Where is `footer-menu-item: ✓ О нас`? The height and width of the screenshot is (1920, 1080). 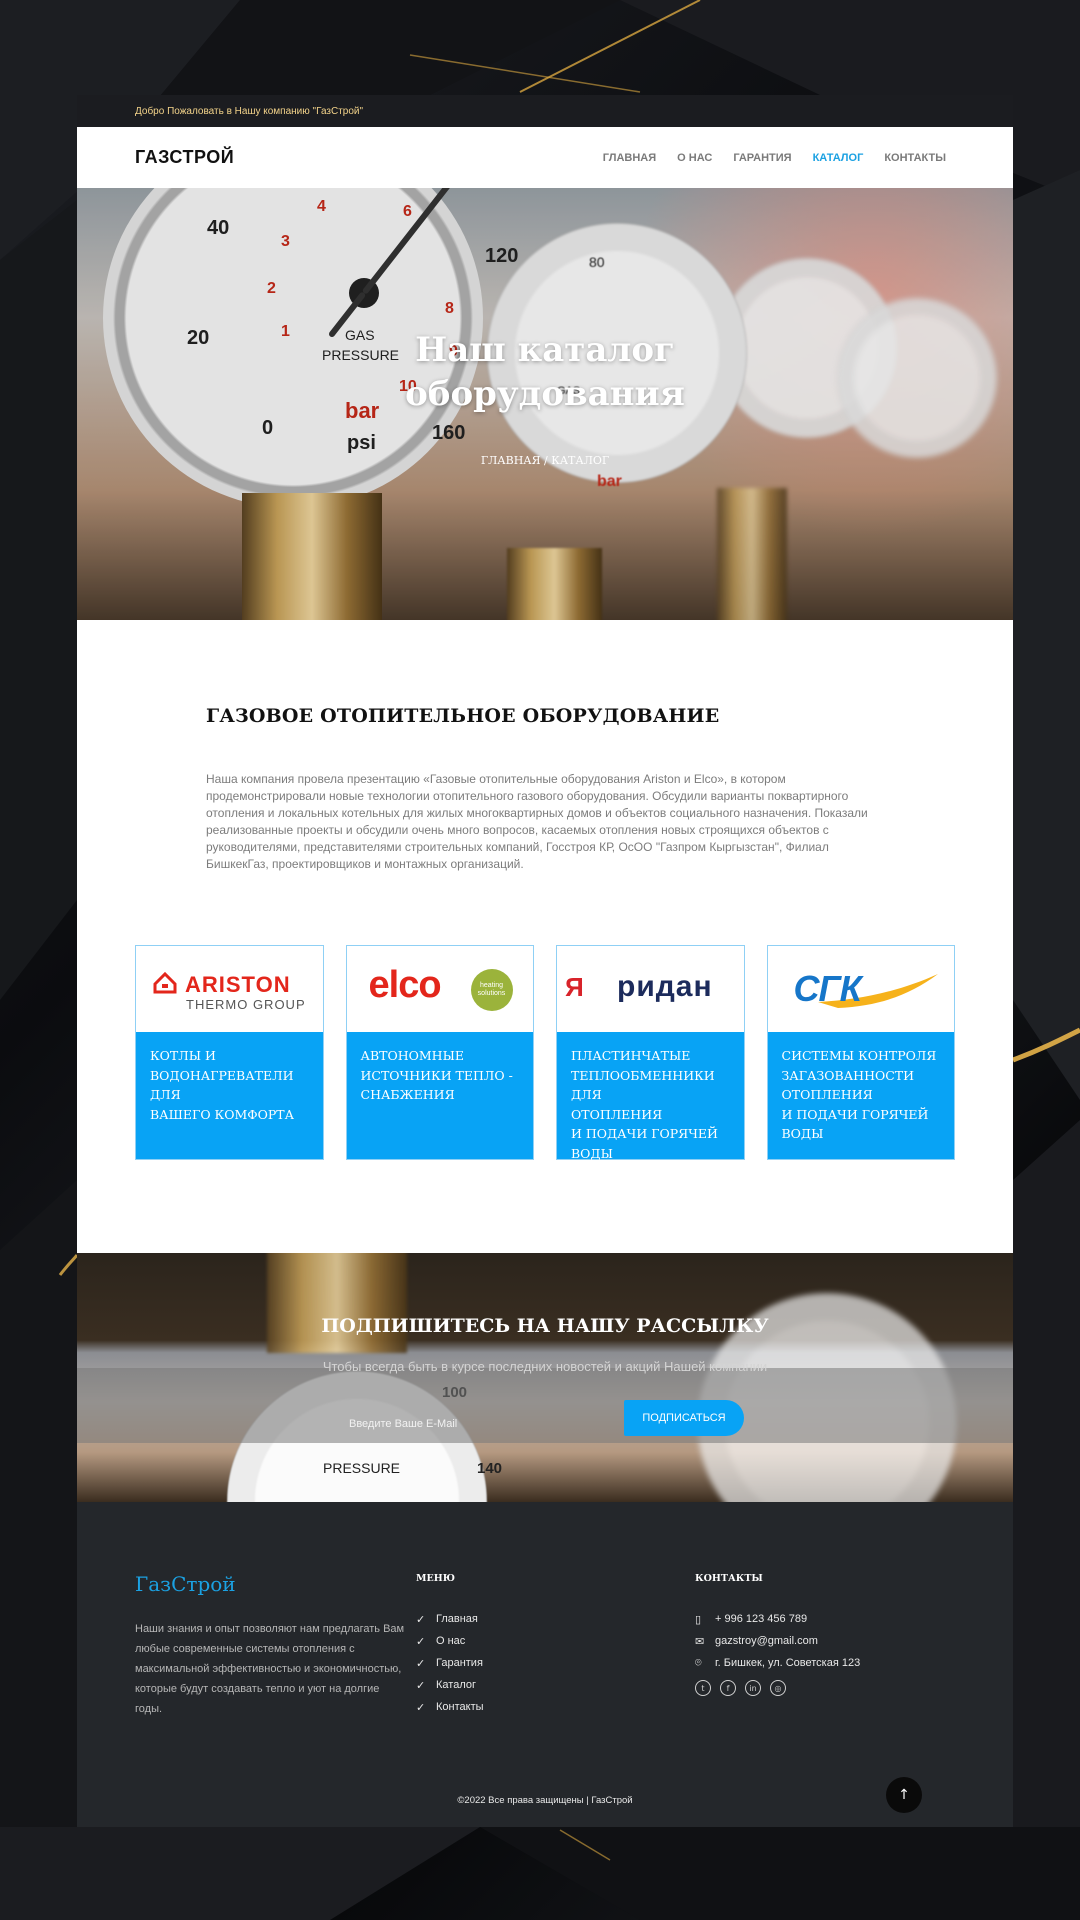 footer-menu-item: ✓ О нас is located at coordinates (450, 1641).